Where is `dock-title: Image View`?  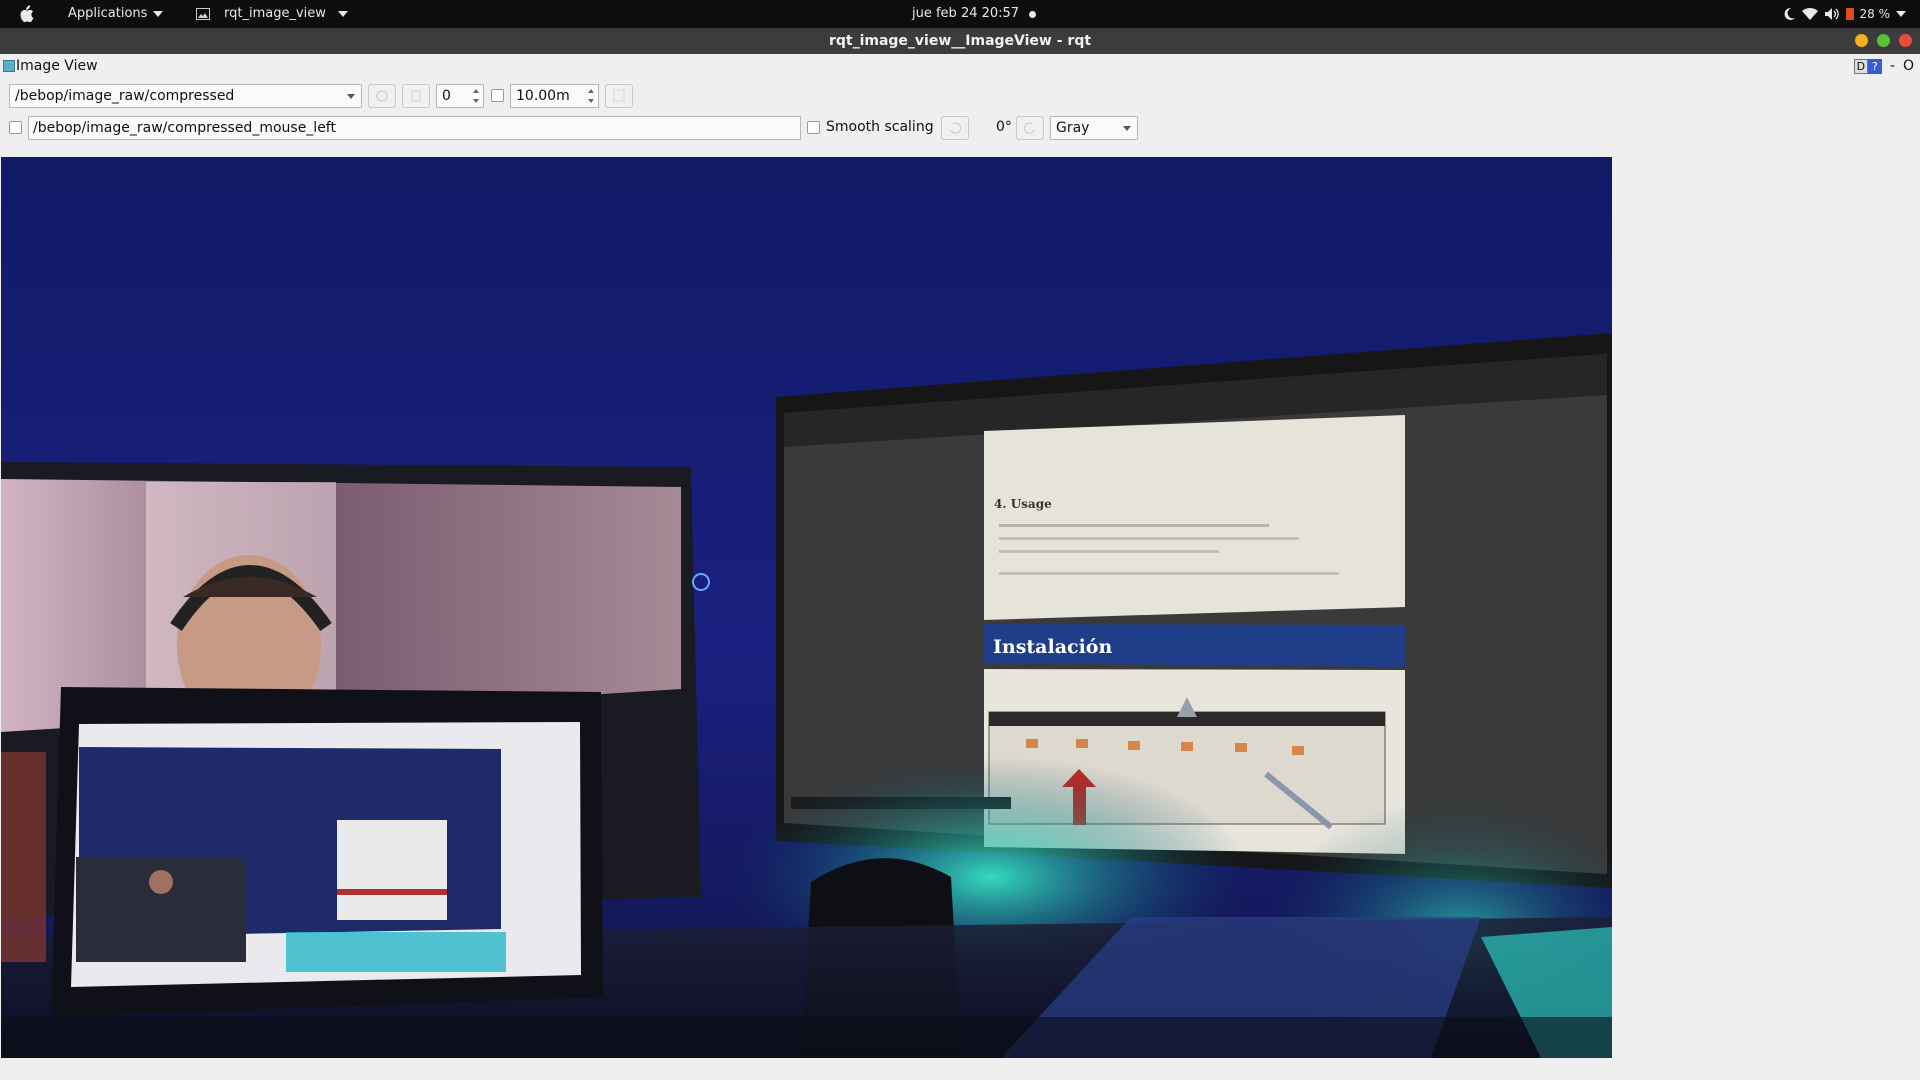 dock-title: Image View is located at coordinates (57, 66).